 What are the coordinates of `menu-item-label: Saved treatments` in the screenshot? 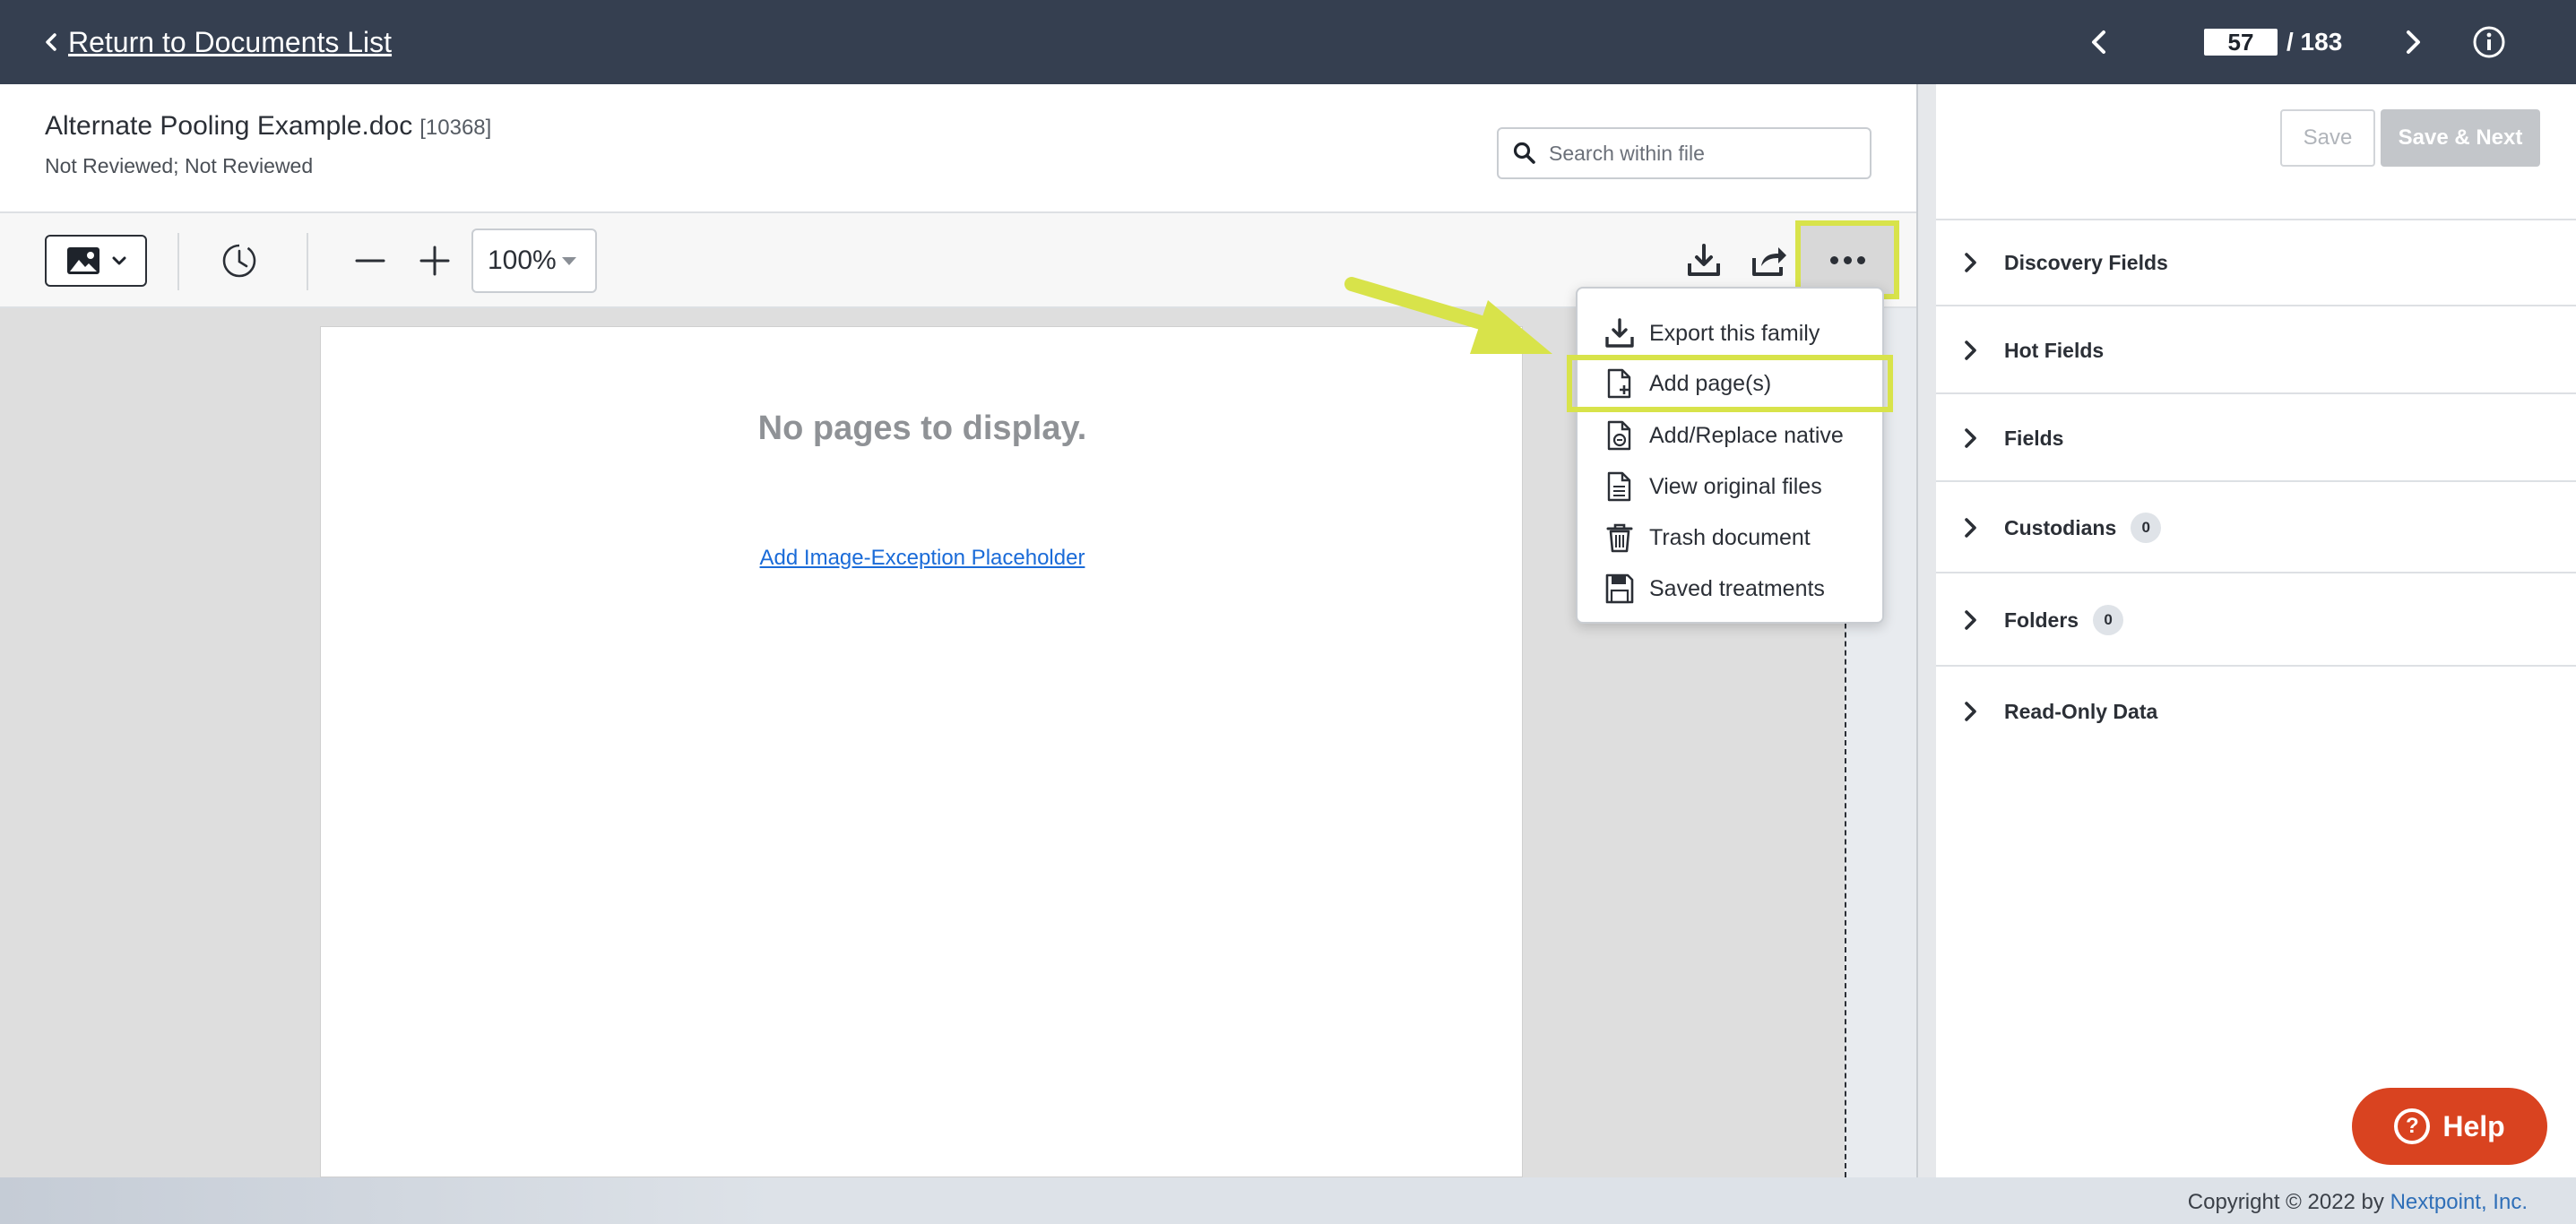 It's located at (1737, 588).